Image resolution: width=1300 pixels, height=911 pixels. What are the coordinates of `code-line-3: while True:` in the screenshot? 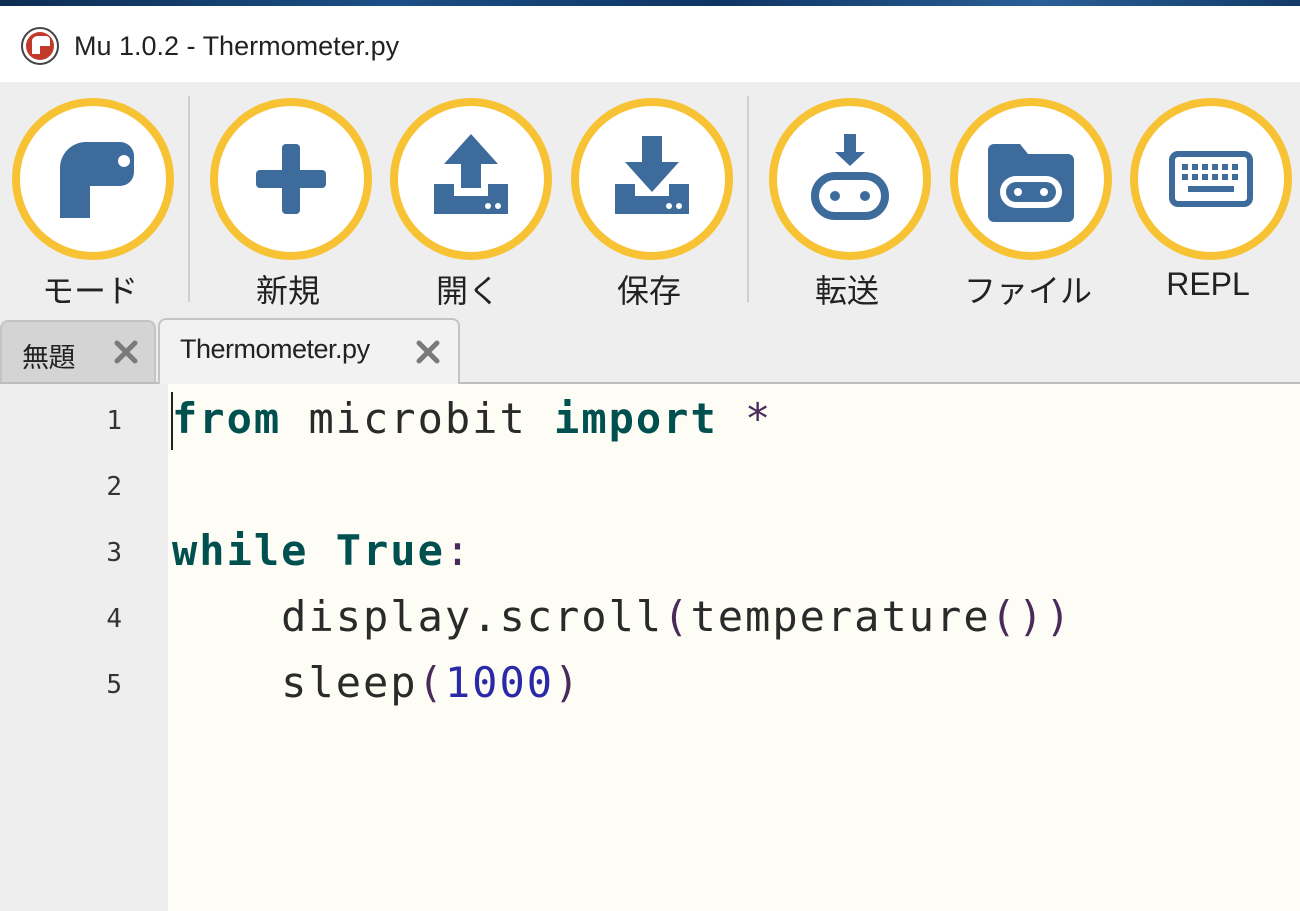 It's located at (322, 551).